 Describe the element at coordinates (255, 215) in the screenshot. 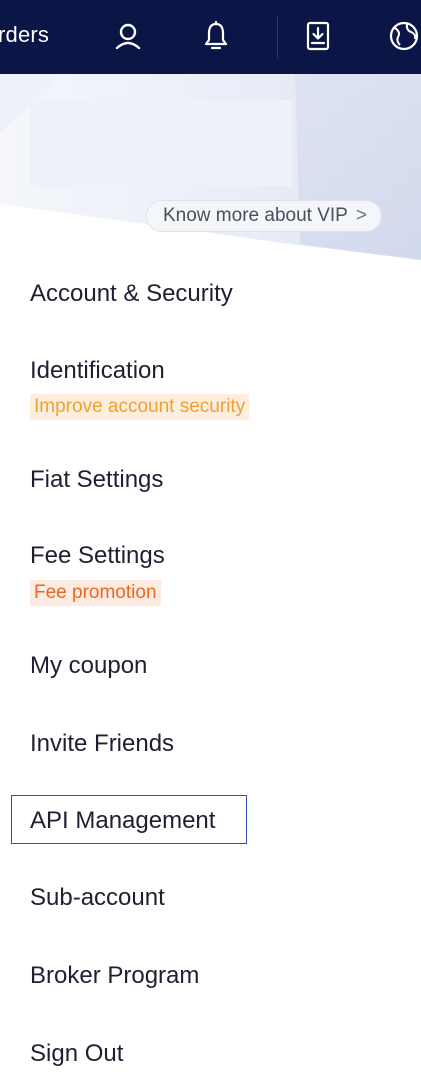

I see `vip-link-label: Know more about VIP` at that location.